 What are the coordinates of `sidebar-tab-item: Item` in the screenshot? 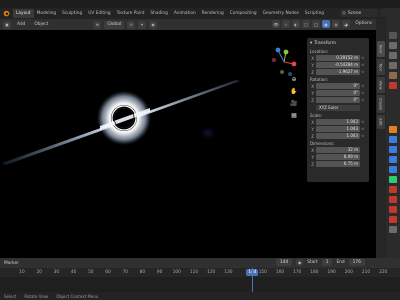 It's located at (381, 49).